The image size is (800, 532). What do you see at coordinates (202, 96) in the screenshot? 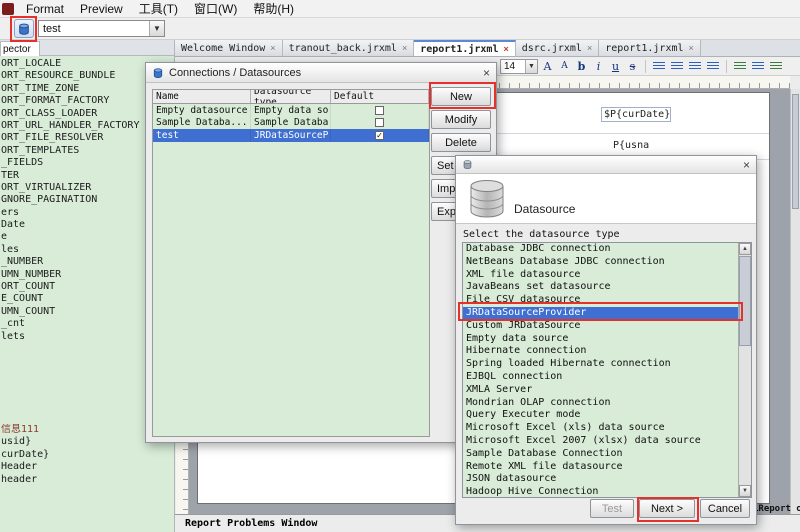
I see `column-header-name: Name` at bounding box center [202, 96].